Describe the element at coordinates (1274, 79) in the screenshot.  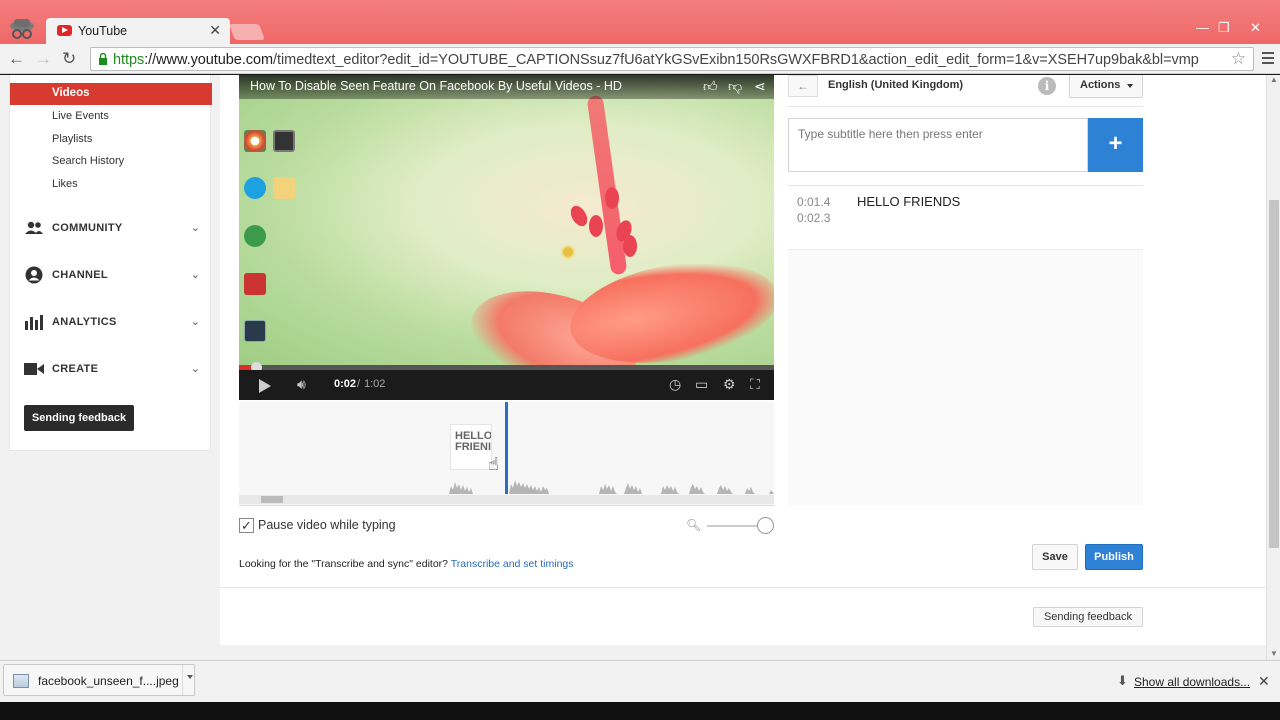
I see `scroll-up-icon: ▲` at that location.